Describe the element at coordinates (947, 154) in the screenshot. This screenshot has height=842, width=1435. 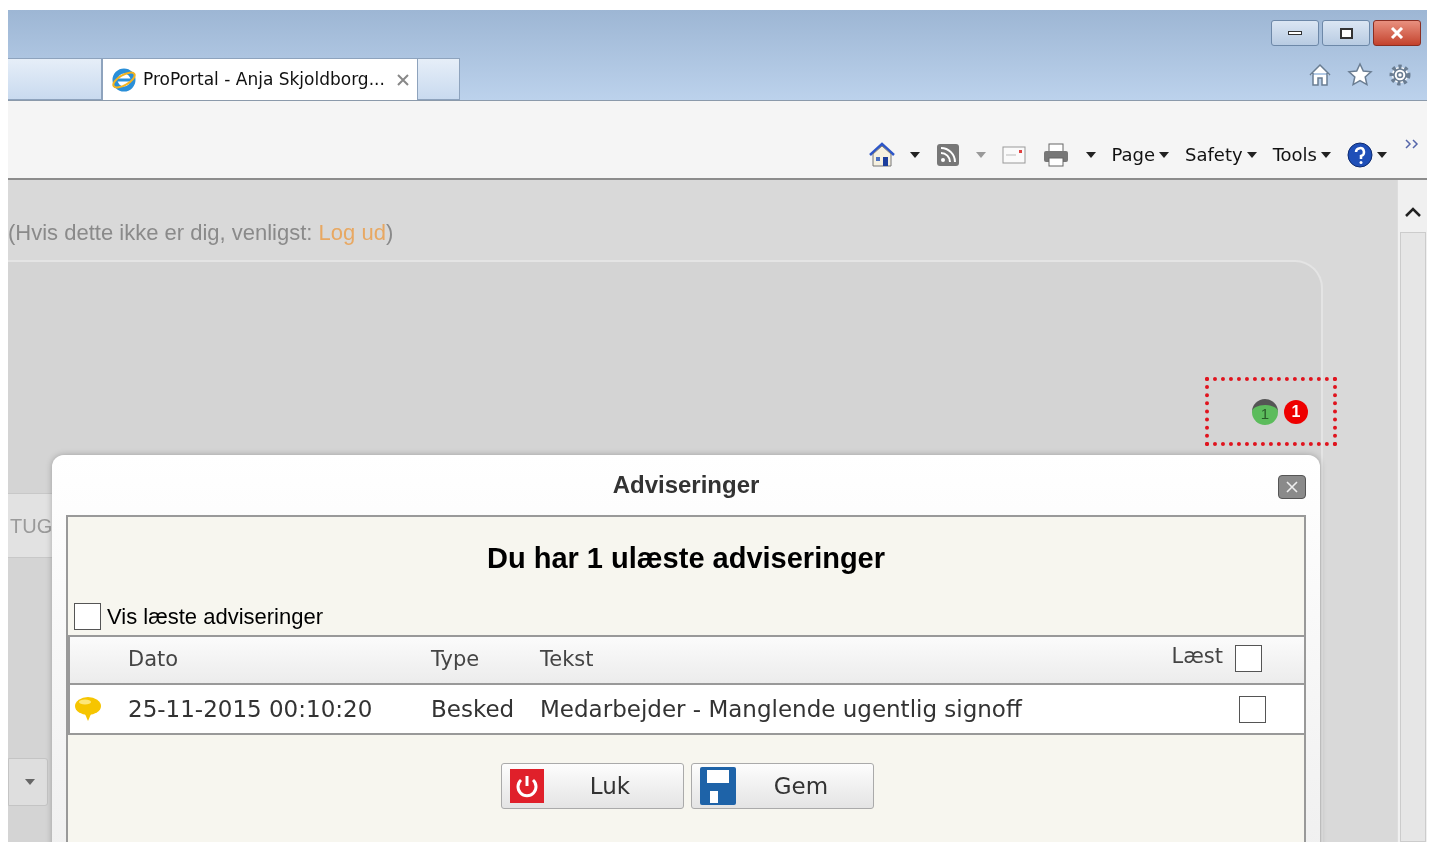
I see `rss-feed-icon` at that location.